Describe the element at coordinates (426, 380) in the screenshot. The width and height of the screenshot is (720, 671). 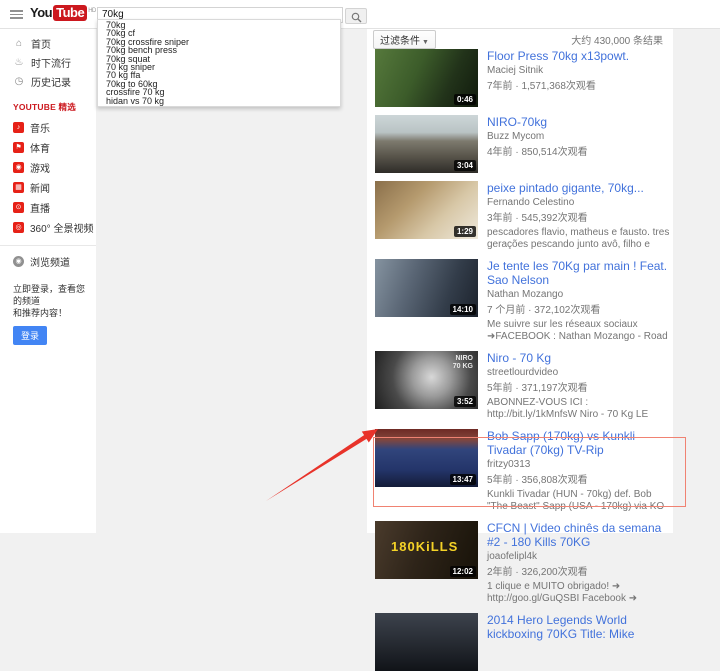
I see `video-thumbnail: NIRO 70 KG 3:52` at that location.